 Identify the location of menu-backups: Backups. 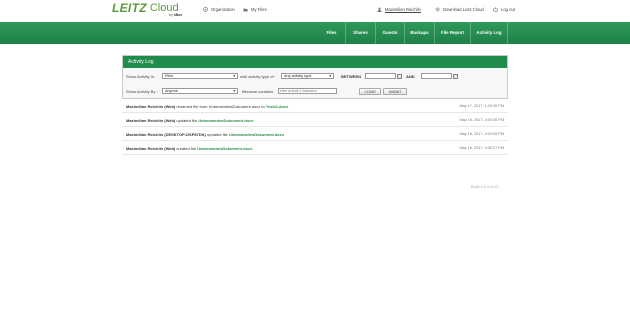
(419, 33).